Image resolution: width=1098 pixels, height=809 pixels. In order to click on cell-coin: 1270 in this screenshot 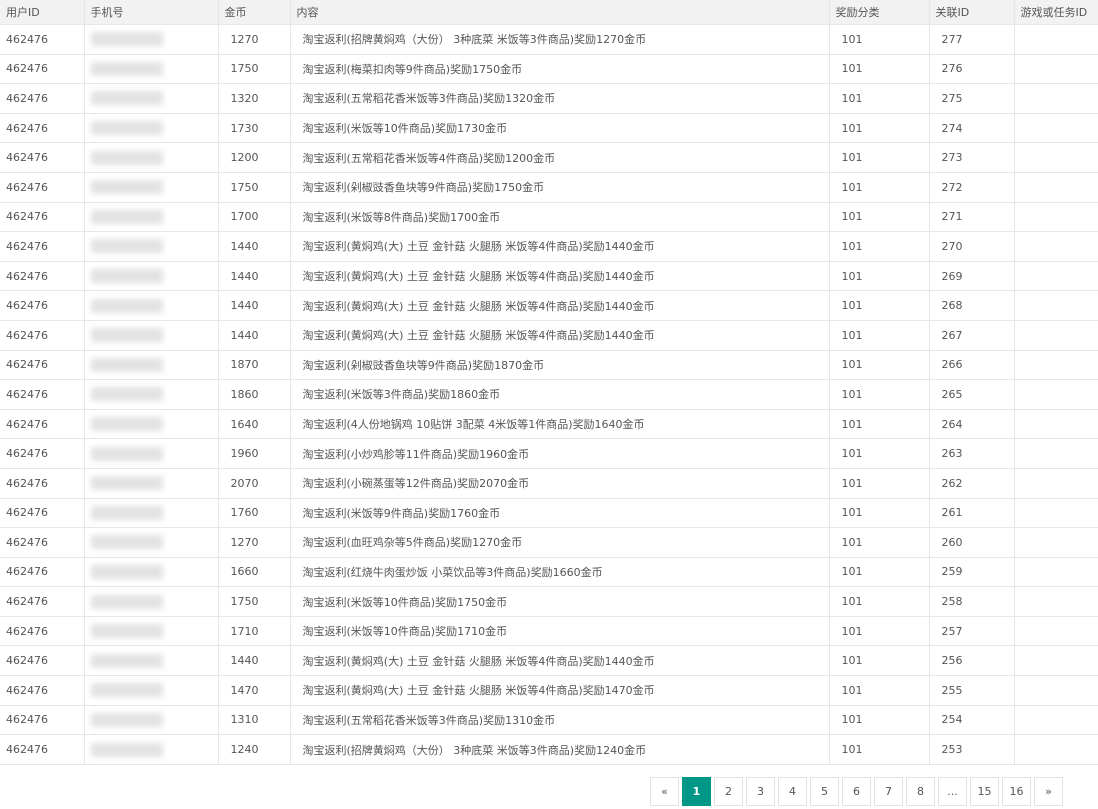, I will do `click(254, 542)`.